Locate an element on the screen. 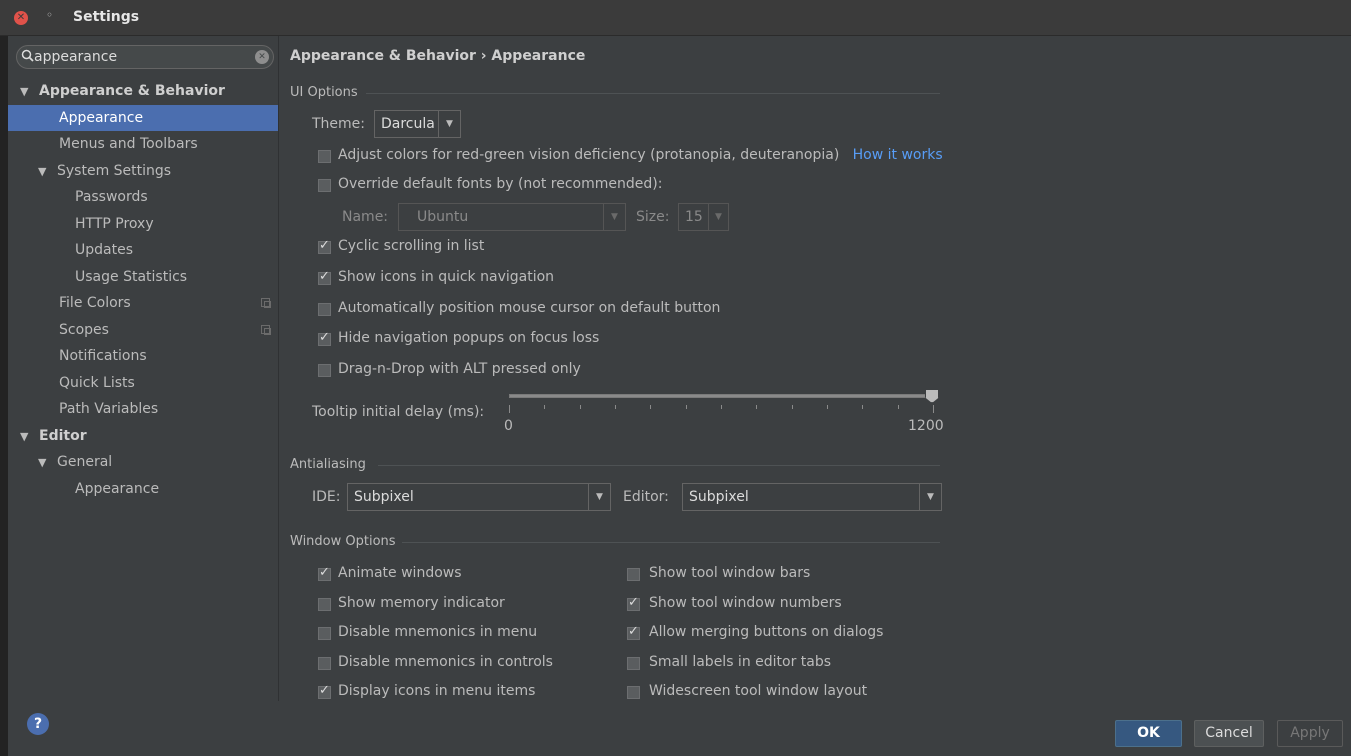 The width and height of the screenshot is (1351, 756). slider-fill is located at coordinates (721, 396).